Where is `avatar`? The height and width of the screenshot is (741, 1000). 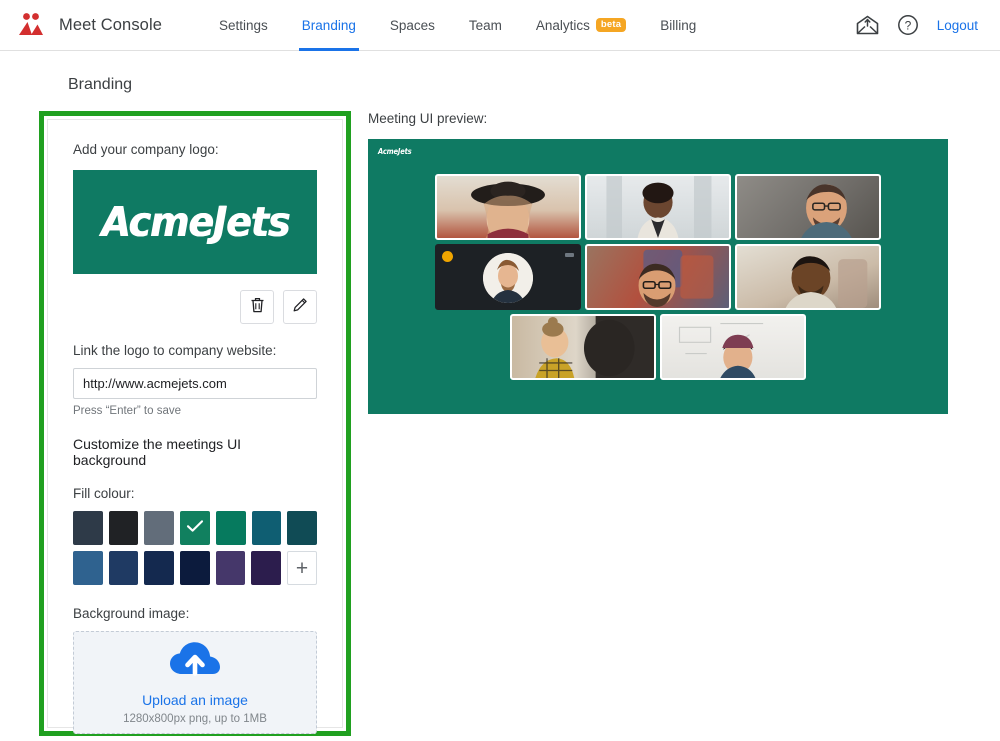 avatar is located at coordinates (508, 278).